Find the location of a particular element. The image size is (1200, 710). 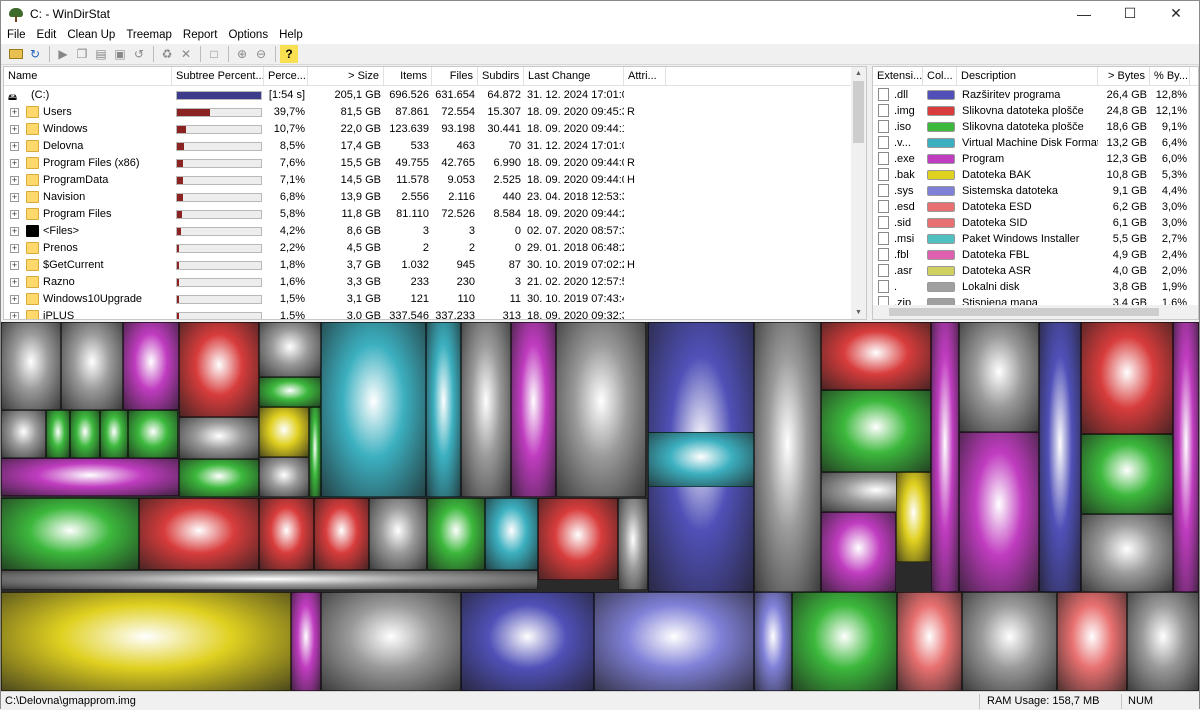

zoom-in-icon: ⊕ is located at coordinates (242, 54).